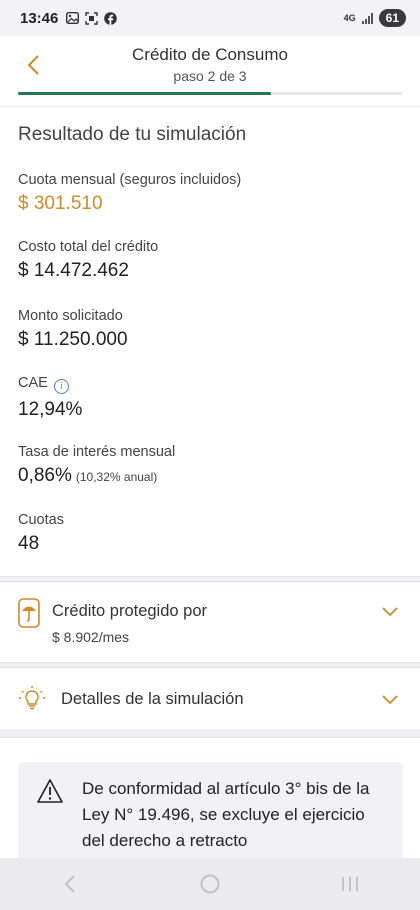  I want to click on nav-back-icon, so click(69, 884).